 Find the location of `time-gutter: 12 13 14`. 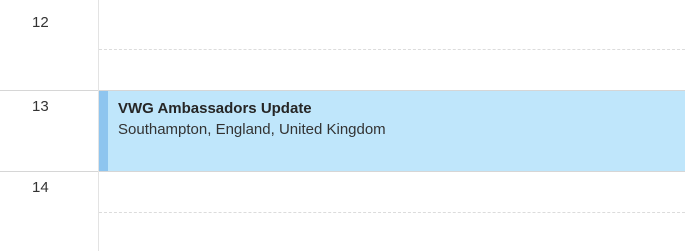

time-gutter: 12 13 14 is located at coordinates (49, 125).